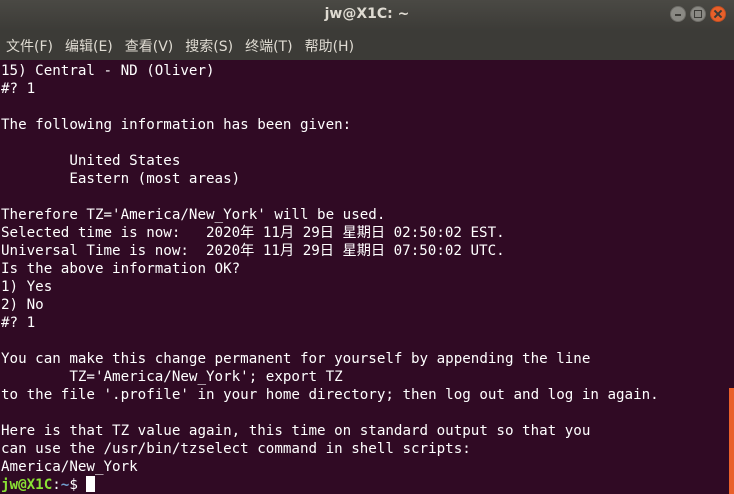 The image size is (734, 494). What do you see at coordinates (121, 179) in the screenshot?
I see `terminal-line: Eastern (most areas)` at bounding box center [121, 179].